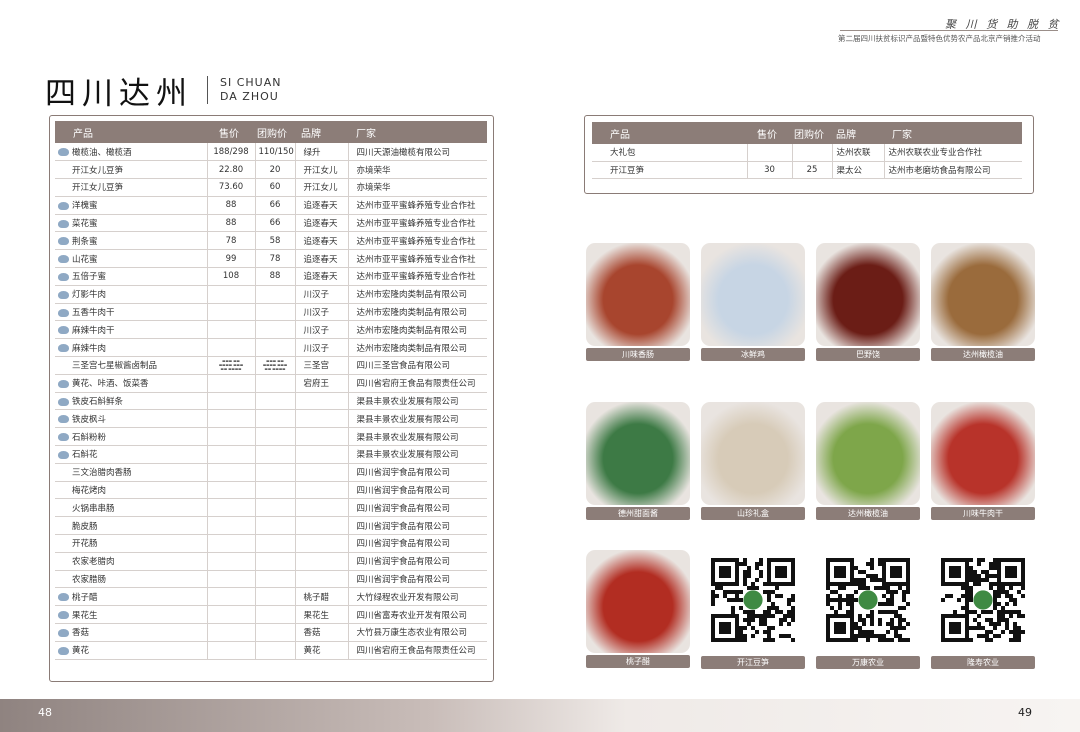 Image resolution: width=1080 pixels, height=732 pixels. I want to click on brand-cell: 桃子醋, so click(322, 597).